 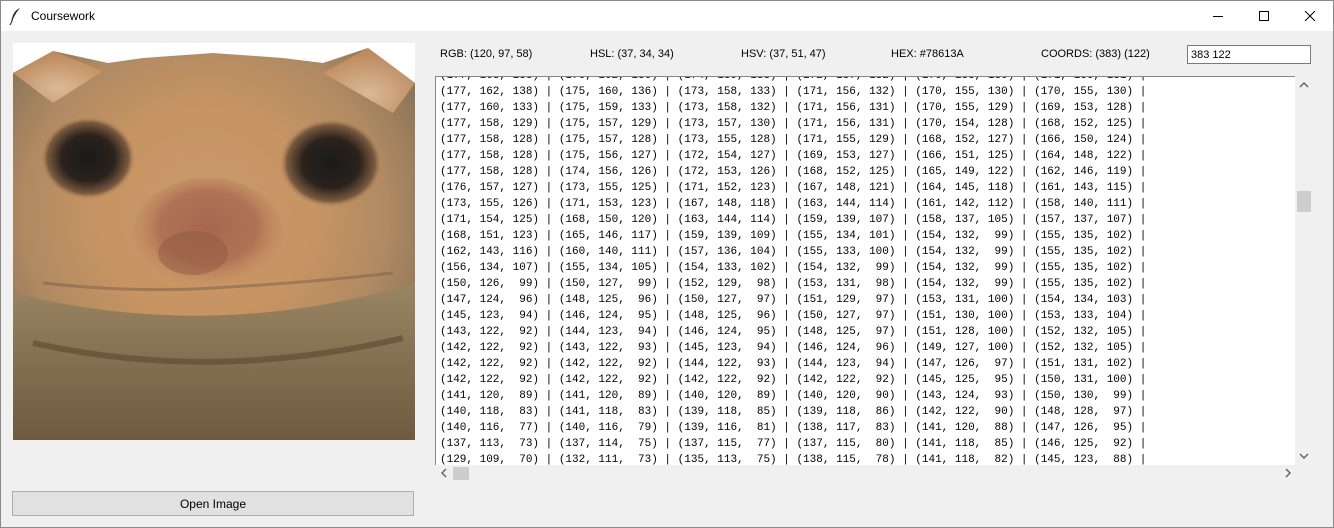 What do you see at coordinates (632, 54) in the screenshot?
I see `hsl-readout: HSL: (37, 34, 34)` at bounding box center [632, 54].